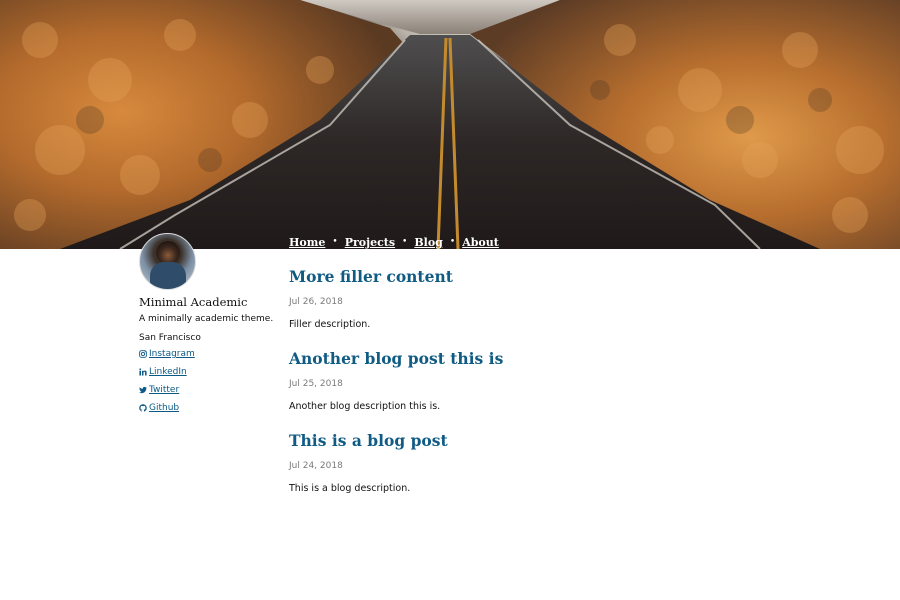 This screenshot has height=600, width=900. I want to click on nav-link-projects: Projects, so click(370, 242).